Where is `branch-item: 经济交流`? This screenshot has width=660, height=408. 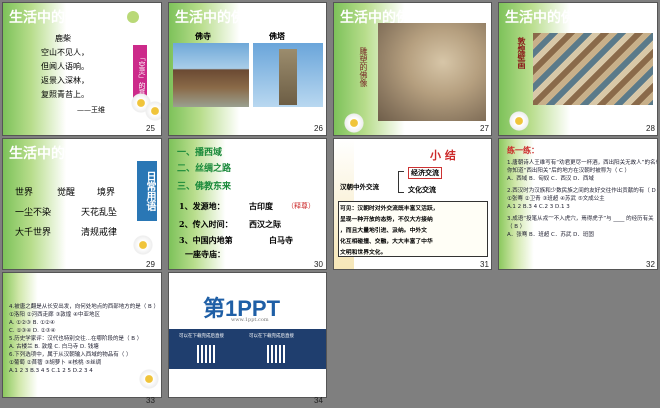 branch-item: 经济交流 is located at coordinates (425, 173).